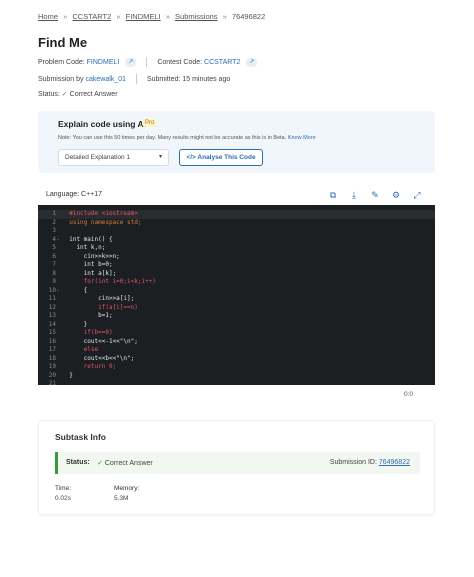  What do you see at coordinates (91, 16) in the screenshot?
I see `breadcrumb-contest: CCSTART2` at bounding box center [91, 16].